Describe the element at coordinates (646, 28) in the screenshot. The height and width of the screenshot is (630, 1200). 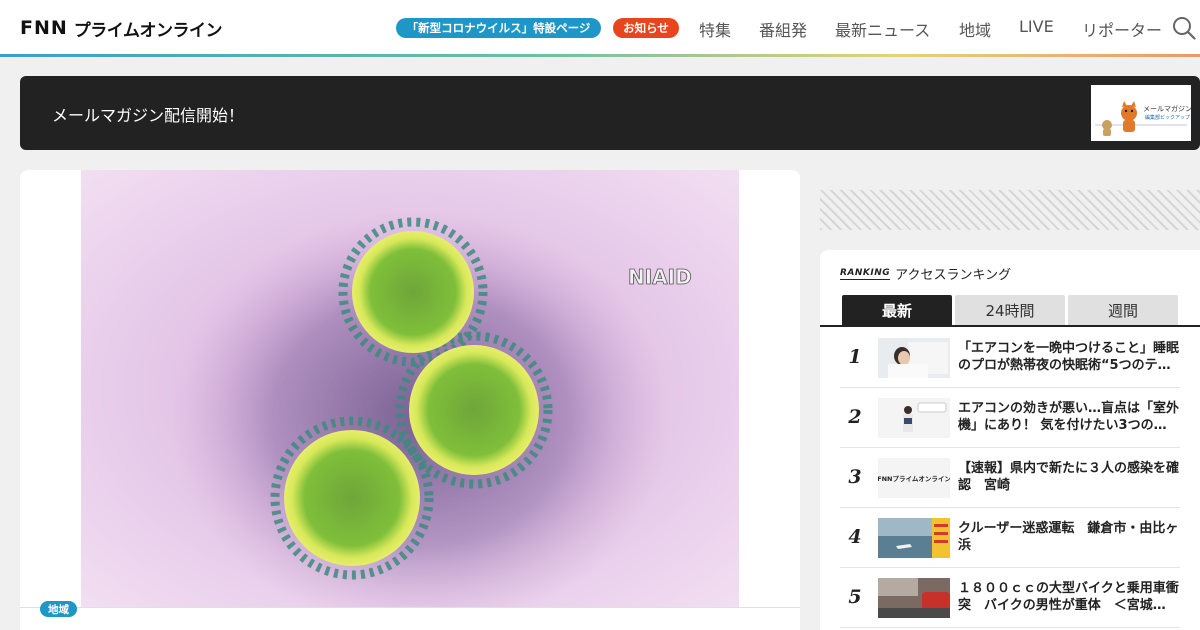
I see `notice-link: お知らせ` at that location.